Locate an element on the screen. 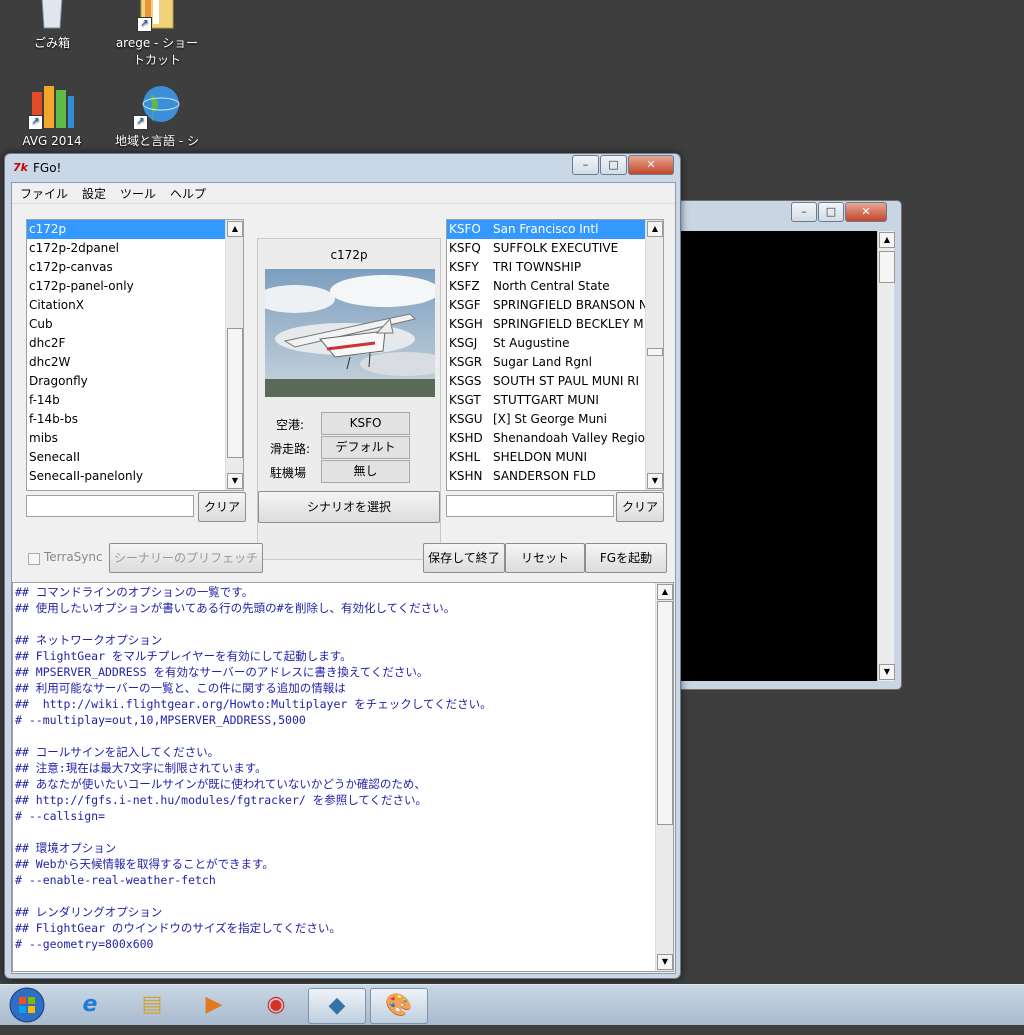 Image resolution: width=1024 pixels, height=1035 pixels. aircraft-list-scrollbar: ▲ ▼ is located at coordinates (234, 355).